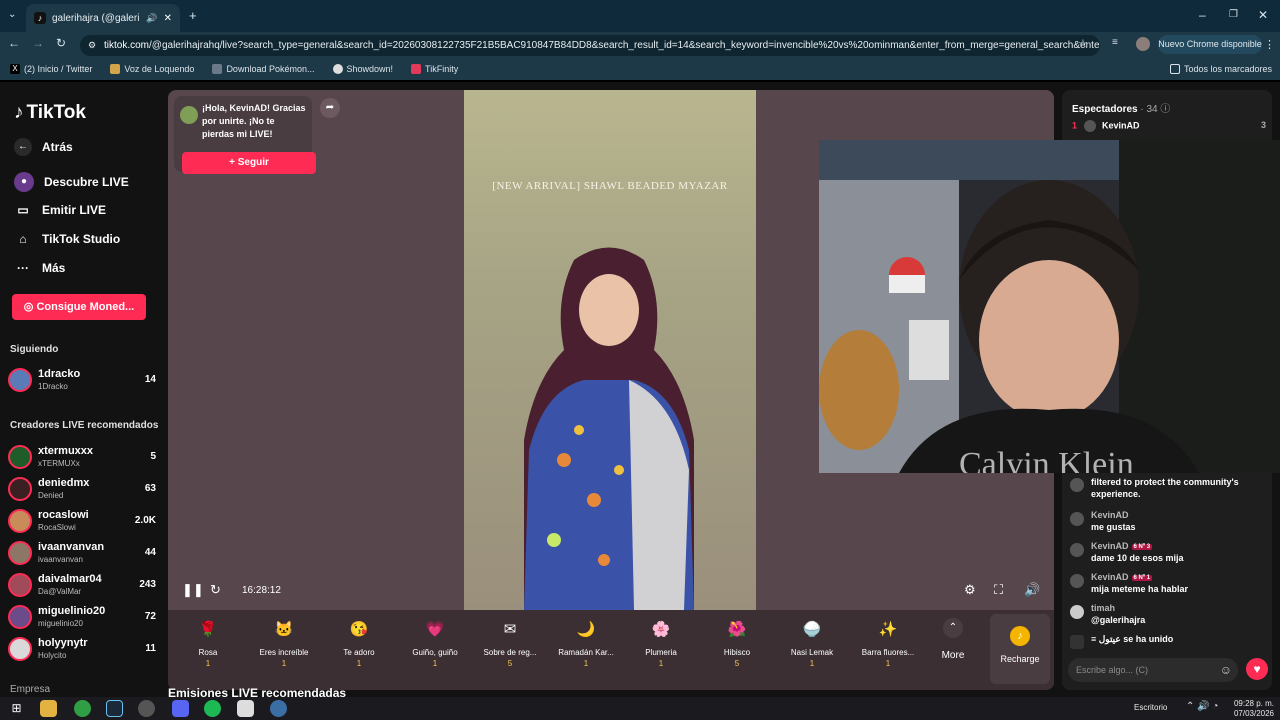 The image size is (1280, 720). I want to click on volume-icon: 🔊, so click(1032, 590).